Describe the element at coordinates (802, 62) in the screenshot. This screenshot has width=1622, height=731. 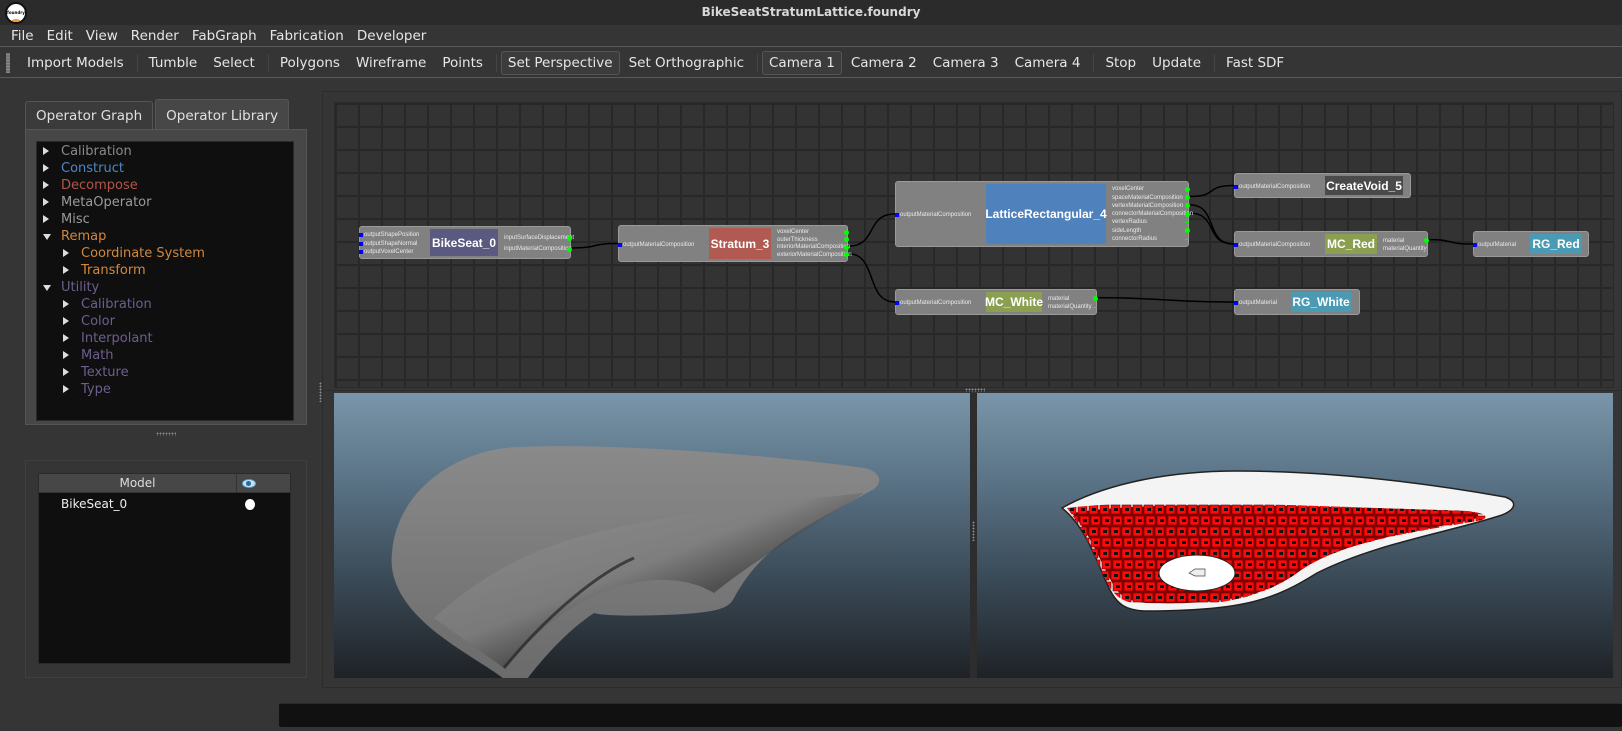
I see `camera-1-button: Camera 1` at that location.